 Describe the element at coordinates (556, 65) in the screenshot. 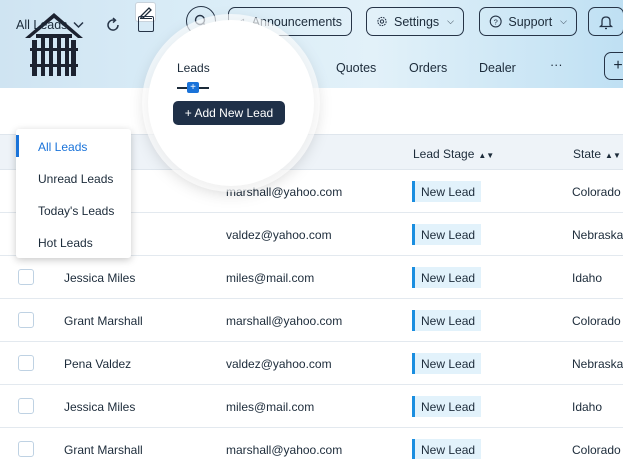

I see `more-tabs-button: ···` at that location.